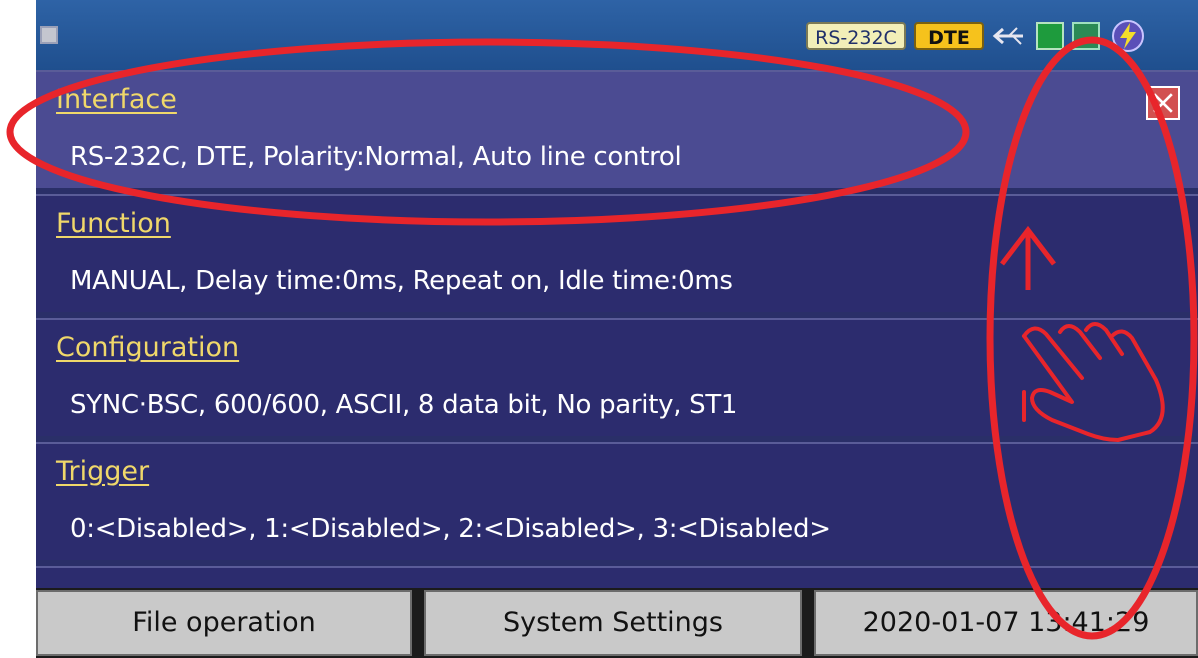 This screenshot has height=658, width=1198. Describe the element at coordinates (617, 577) in the screenshot. I see `section-partial` at that location.